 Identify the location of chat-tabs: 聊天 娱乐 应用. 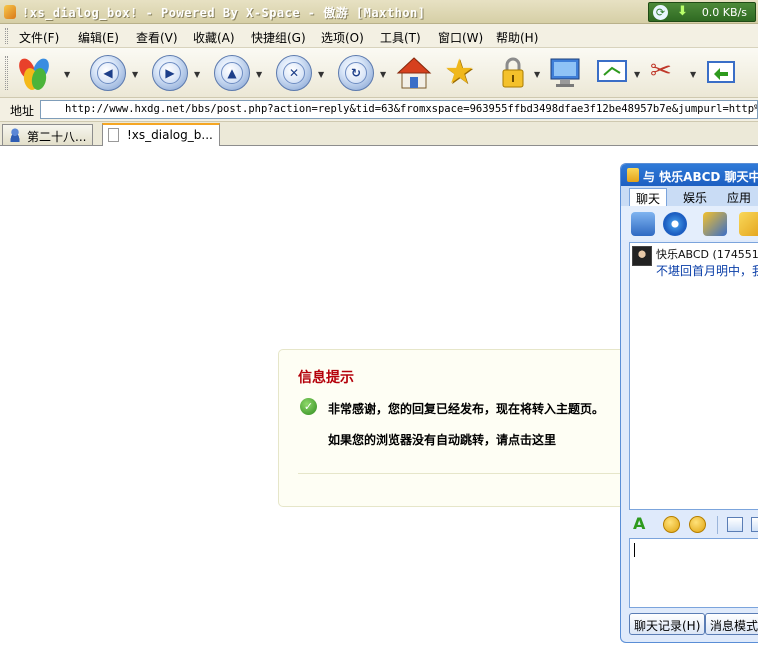
(689, 196).